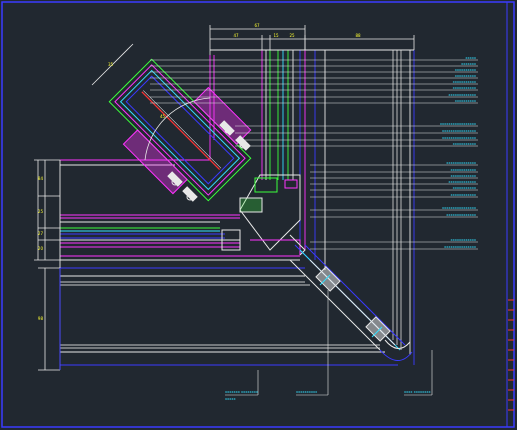 This screenshot has height=430, width=517. I want to click on dim-left-2: 25, so click(41, 211).